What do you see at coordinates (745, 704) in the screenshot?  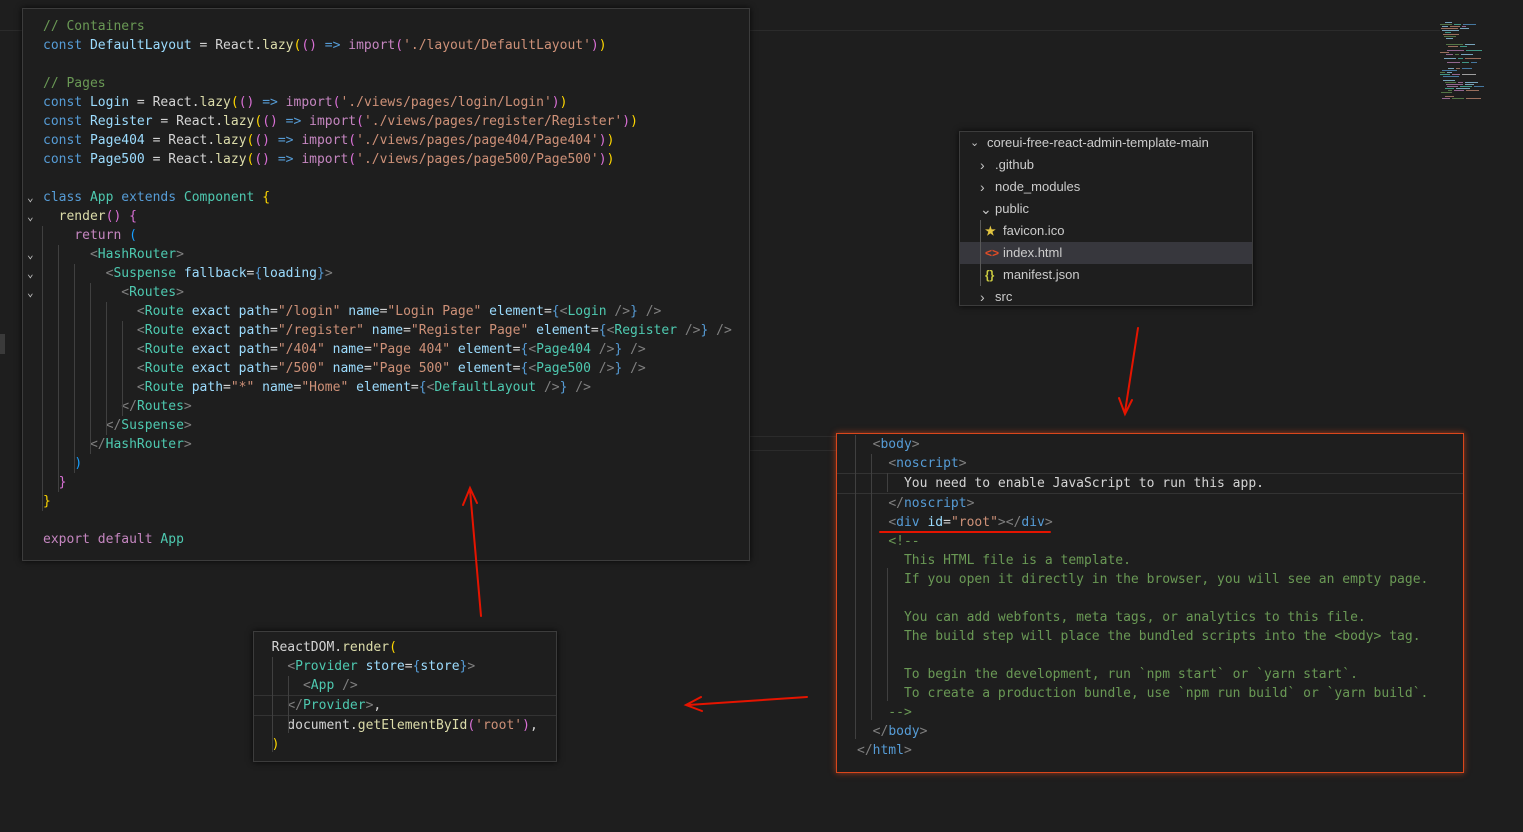 I see `arrow-index-to-render` at bounding box center [745, 704].